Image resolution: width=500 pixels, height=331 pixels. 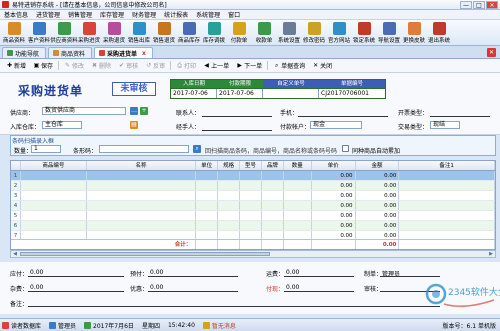 I want to click on table-row: 4 0.00 0.00, so click(x=253, y=206).